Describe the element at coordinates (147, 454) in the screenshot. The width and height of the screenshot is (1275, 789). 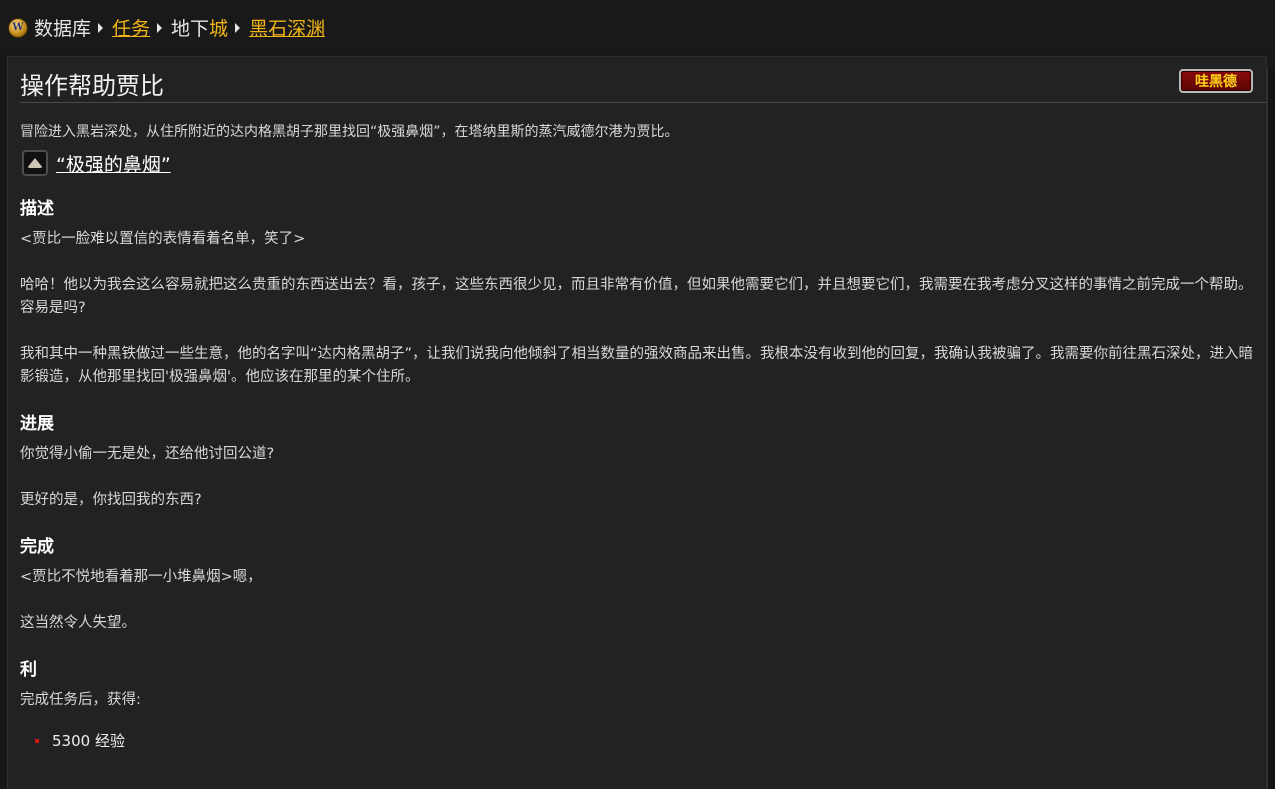
I see `progress-paragraph-1: 你觉得小偷一无是处，还给他讨回公道?` at that location.